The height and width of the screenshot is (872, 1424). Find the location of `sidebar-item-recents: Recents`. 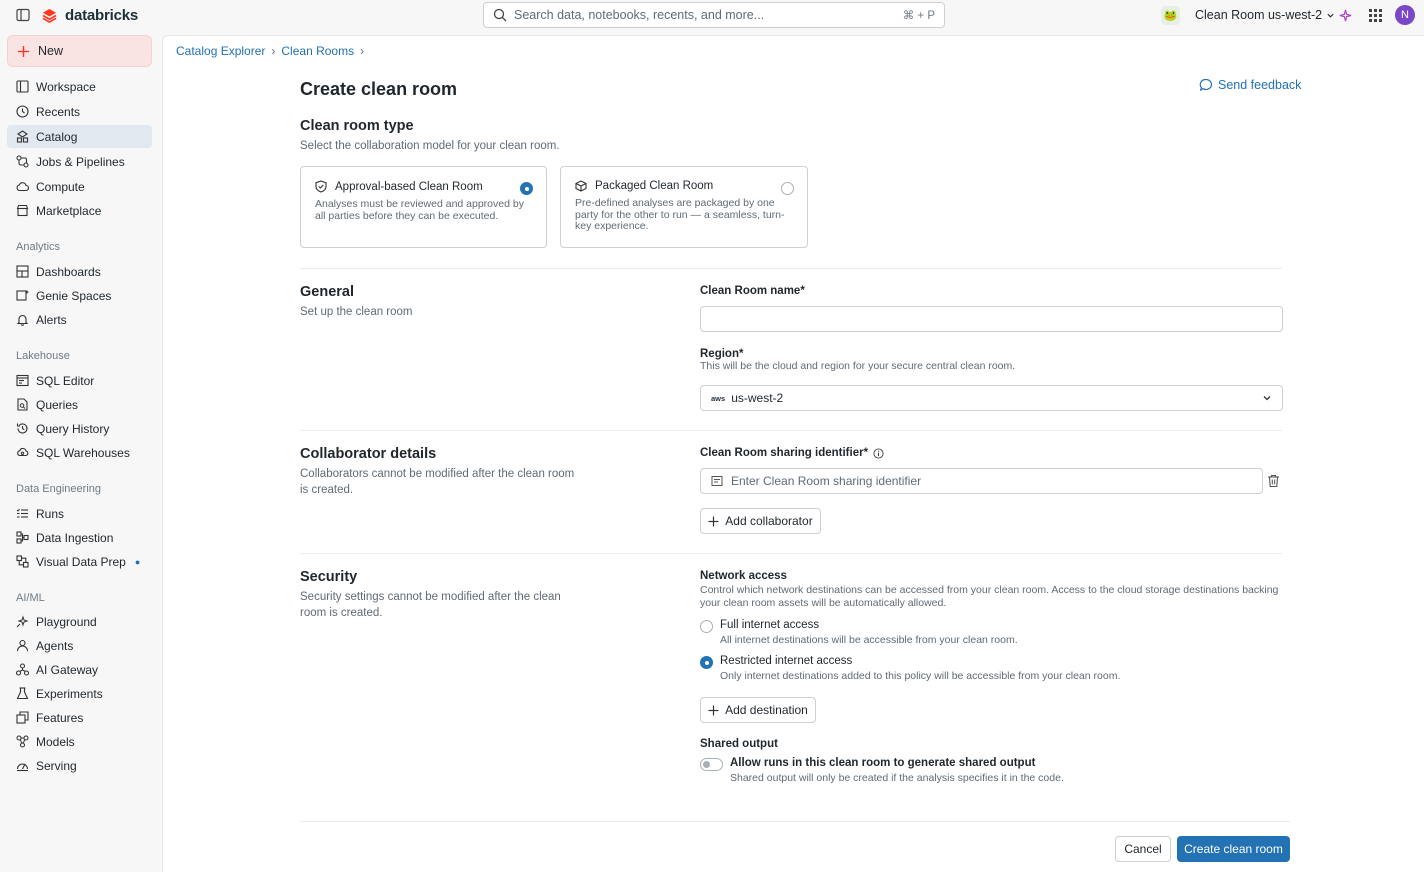

sidebar-item-recents: Recents is located at coordinates (79, 111).